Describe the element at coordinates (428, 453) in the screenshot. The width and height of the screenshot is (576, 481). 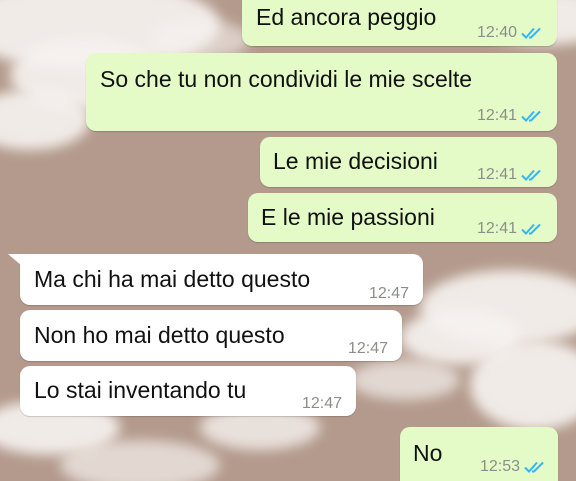
I see `message-text: No` at that location.